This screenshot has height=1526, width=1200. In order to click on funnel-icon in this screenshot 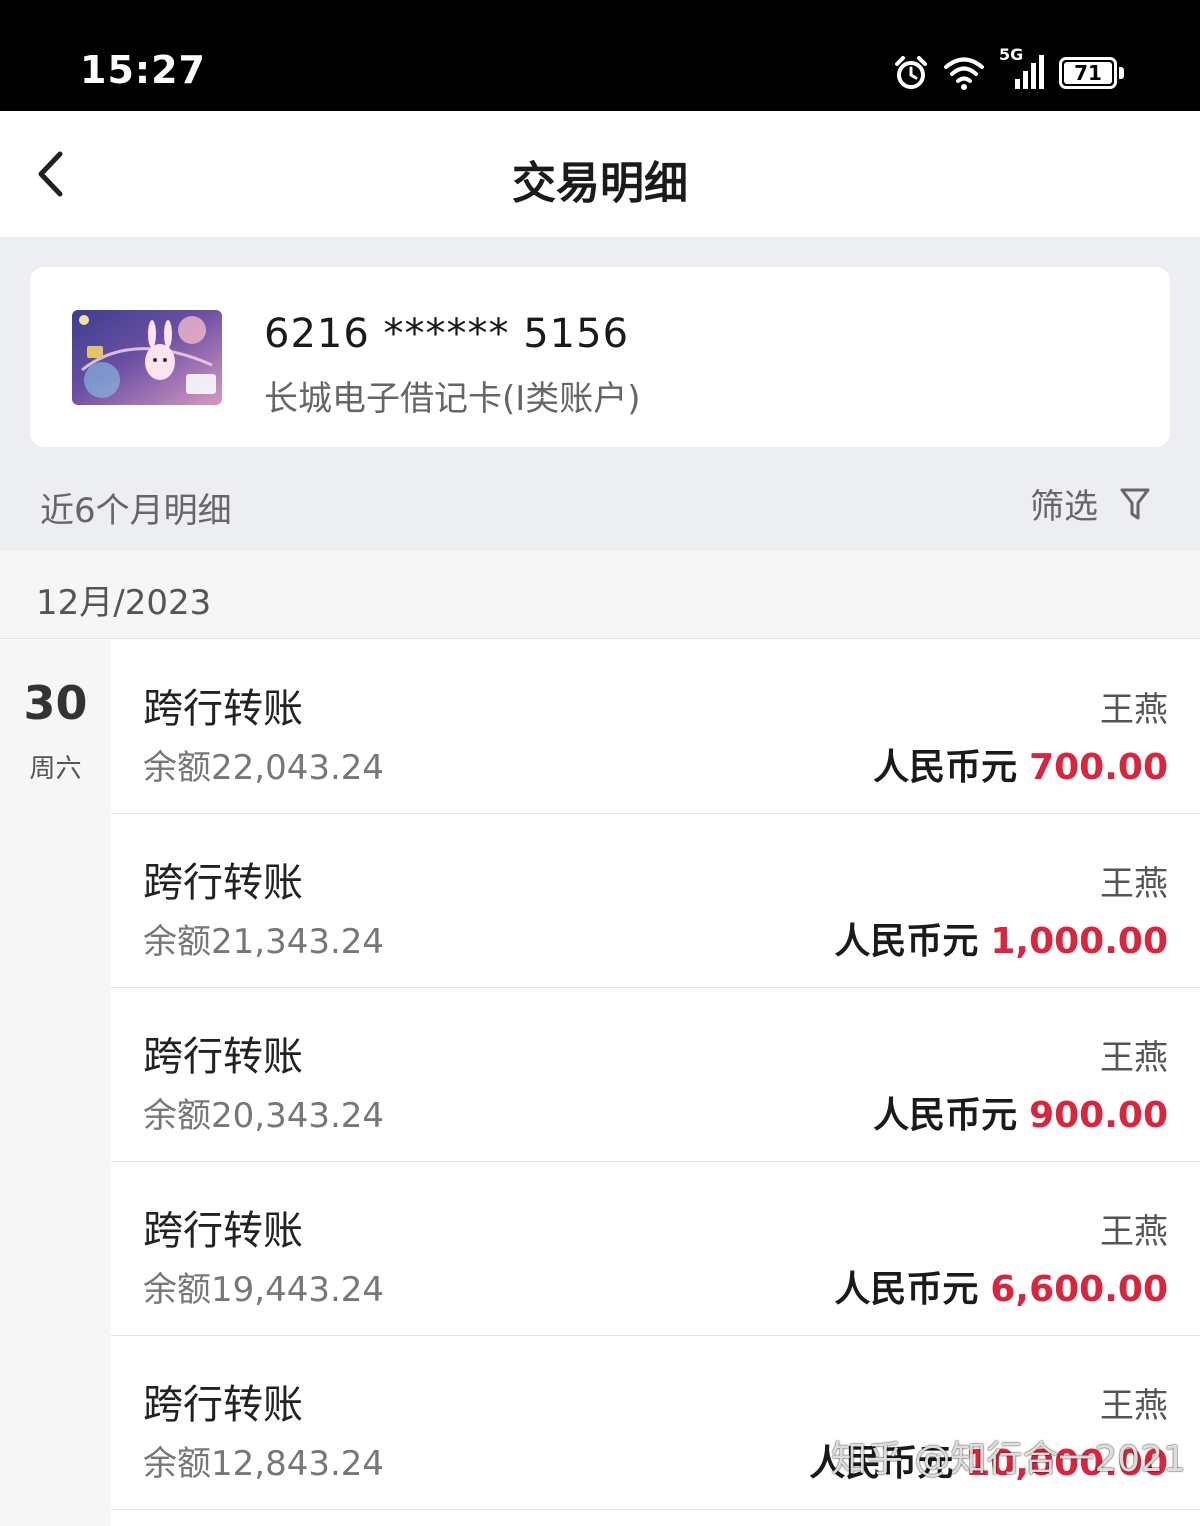, I will do `click(1135, 503)`.